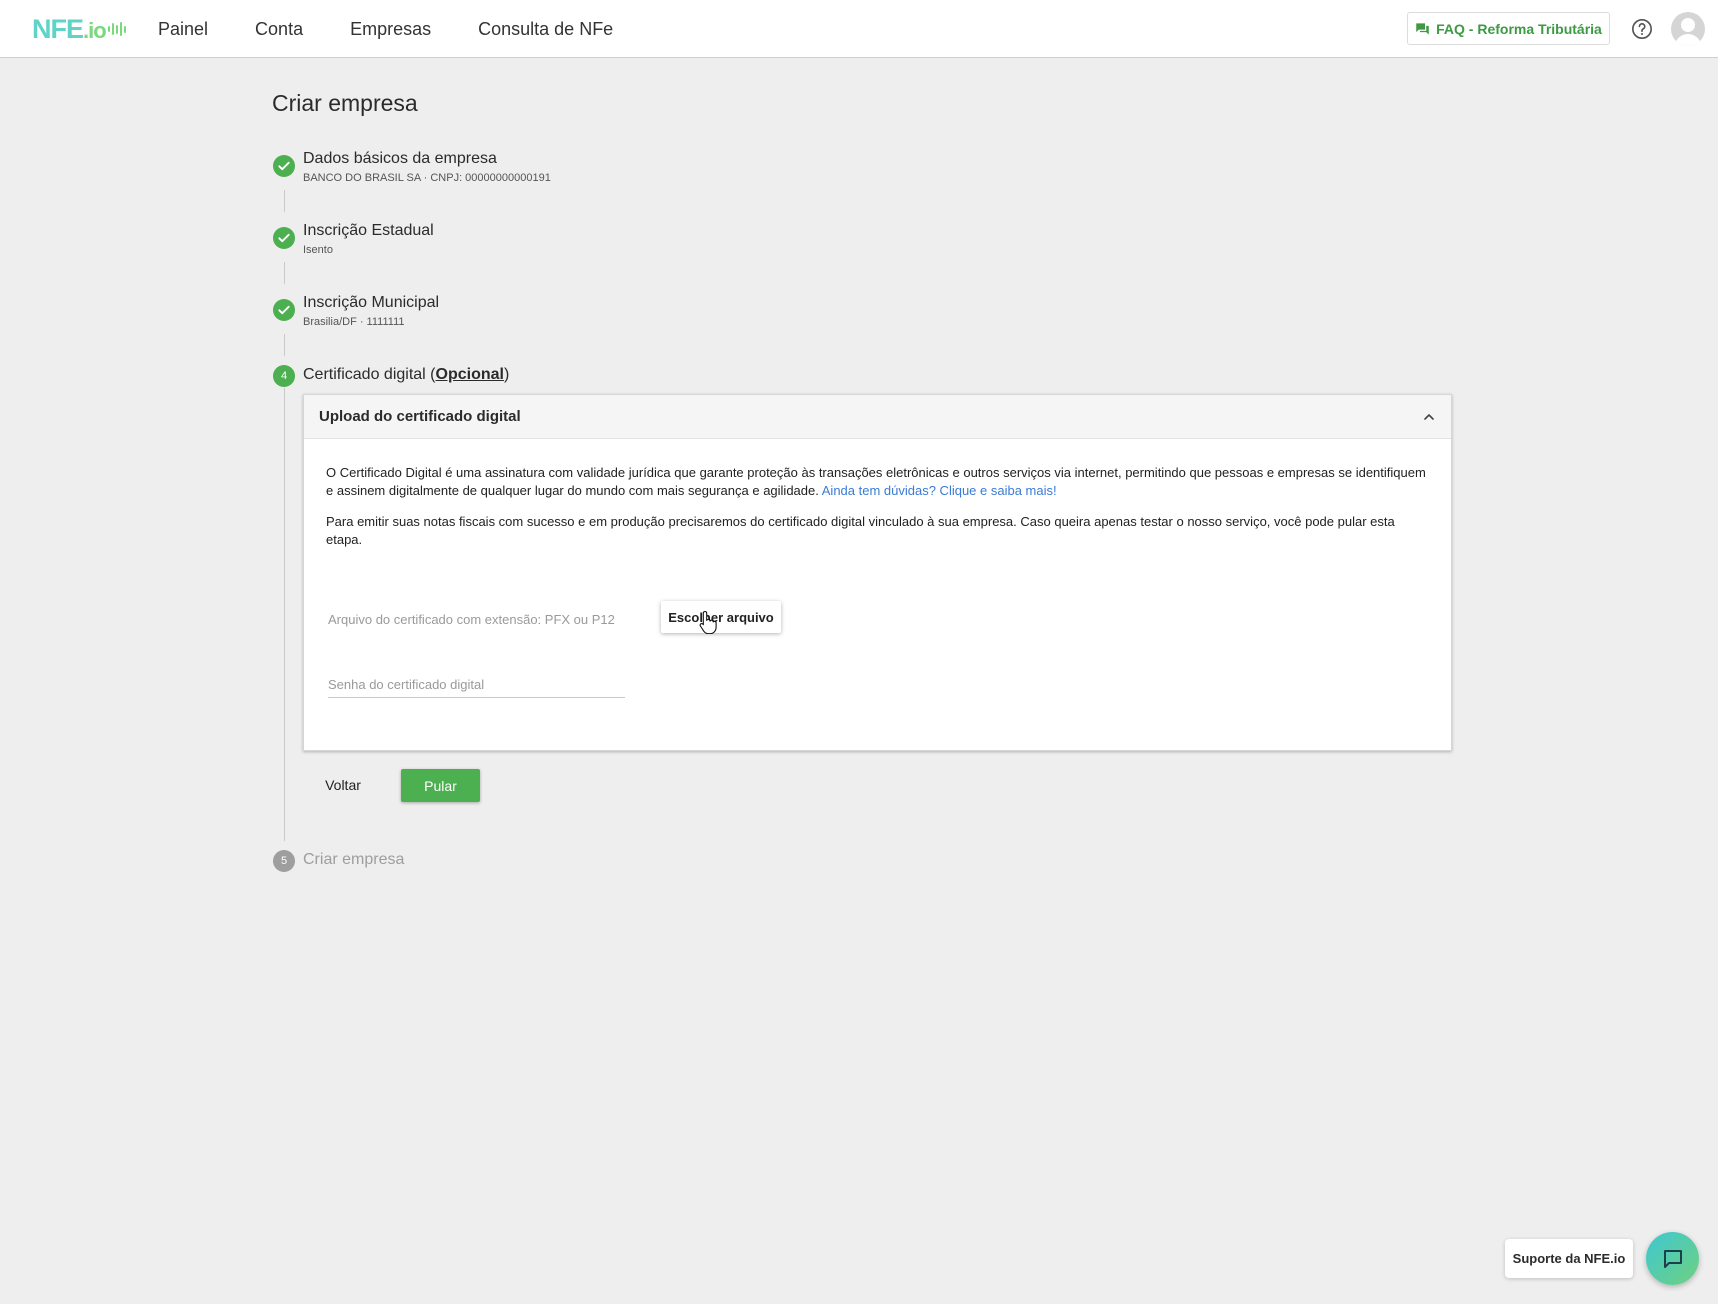 The width and height of the screenshot is (1718, 1304). I want to click on logo-soundwave-icon, so click(117, 29).